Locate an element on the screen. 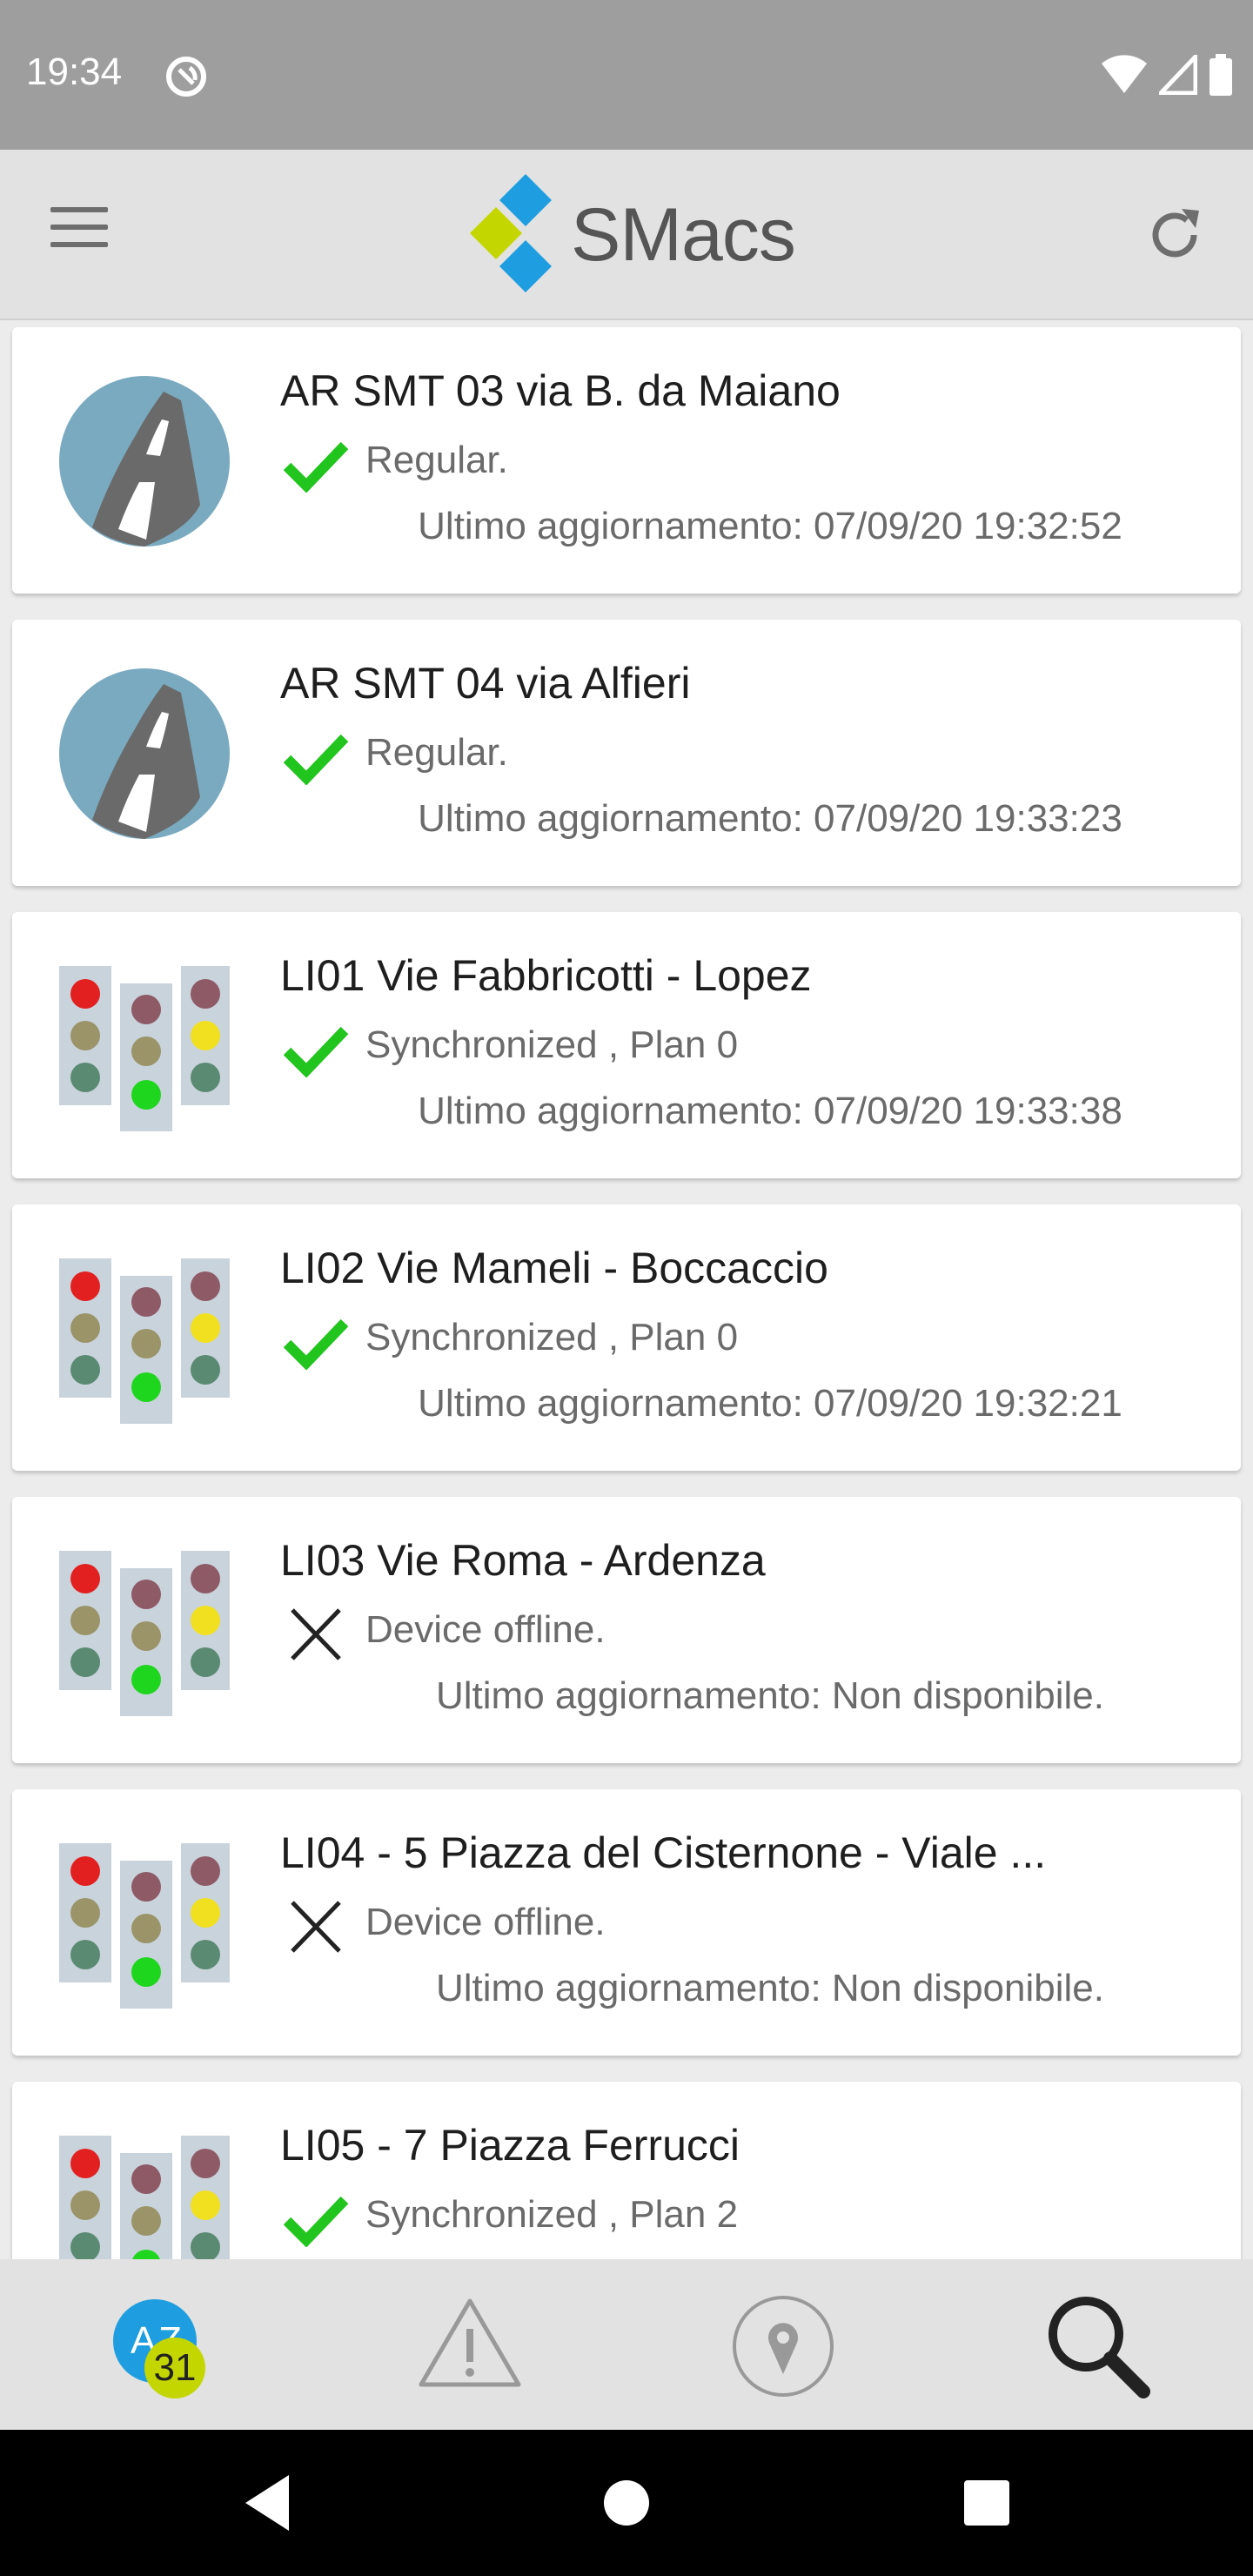 Image resolution: width=1253 pixels, height=2576 pixels. location-pin-icon is located at coordinates (783, 2346).